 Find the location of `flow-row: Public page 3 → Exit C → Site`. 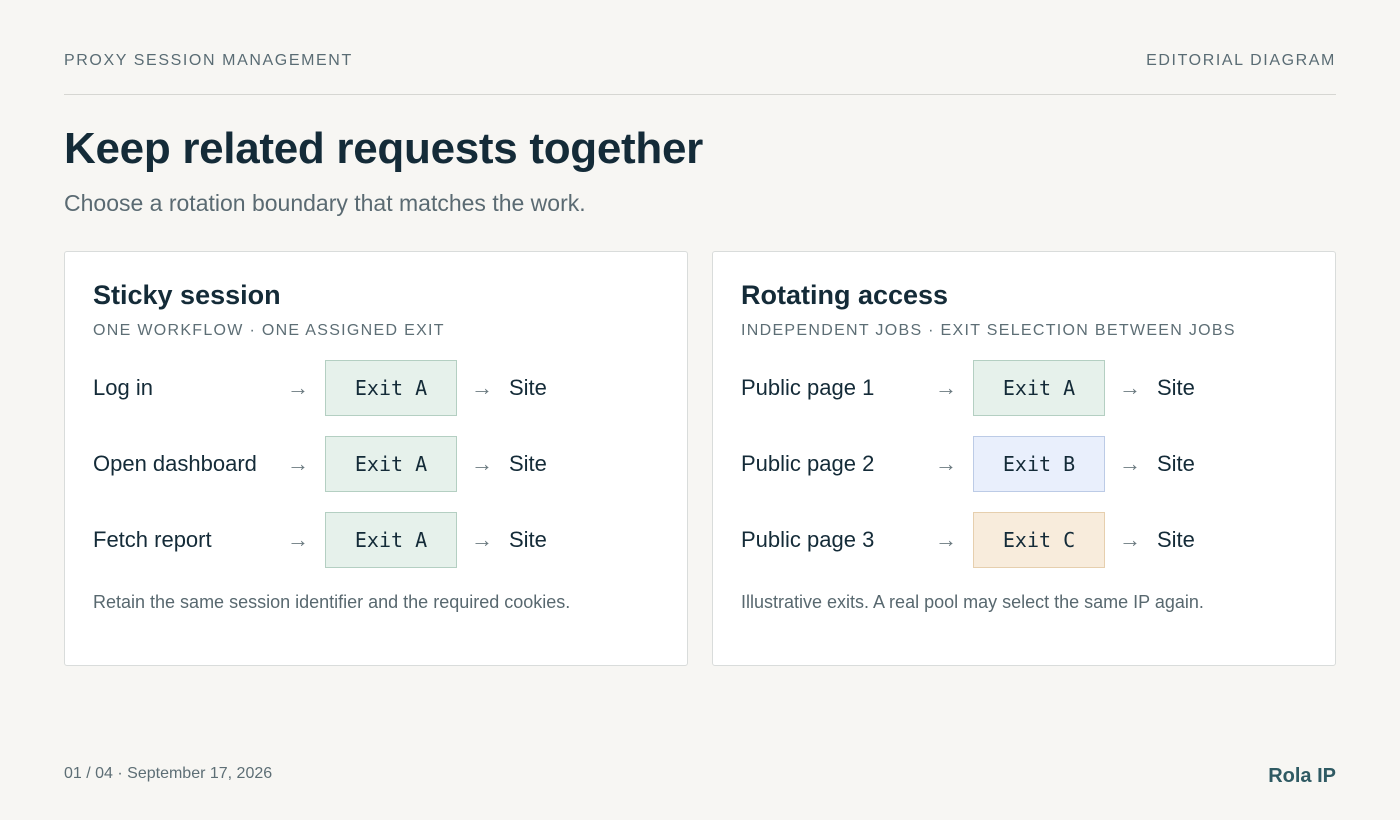

flow-row: Public page 3 → Exit C → Site is located at coordinates (1021, 540).